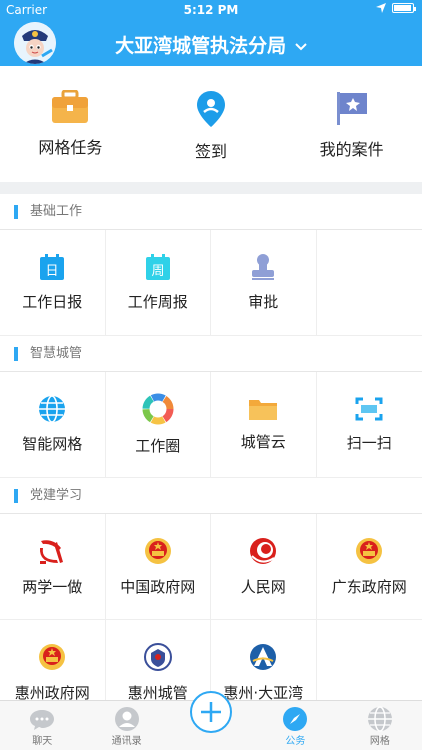 This screenshot has width=422, height=750. What do you see at coordinates (52, 271) in the screenshot?
I see `calendar-day-glyph: 日` at bounding box center [52, 271].